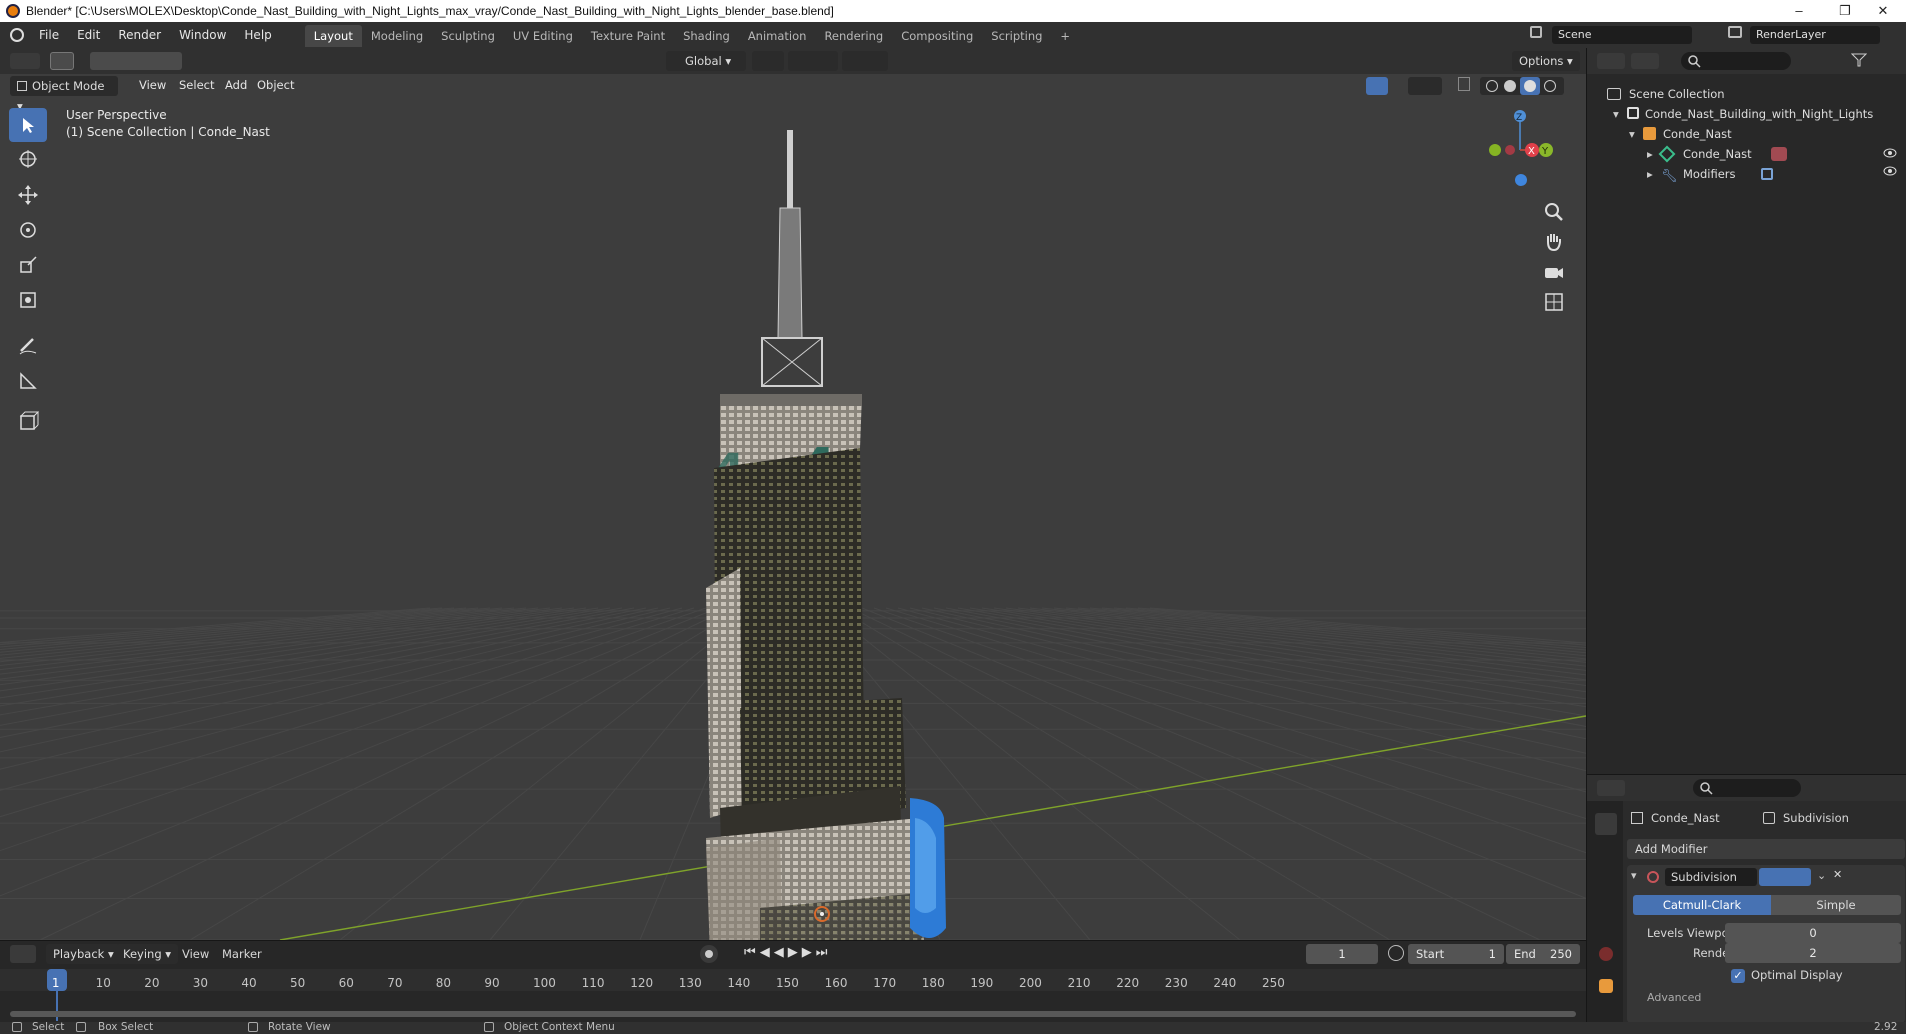 Image resolution: width=1906 pixels, height=1034 pixels. I want to click on current-frame-field: 1, so click(1342, 954).